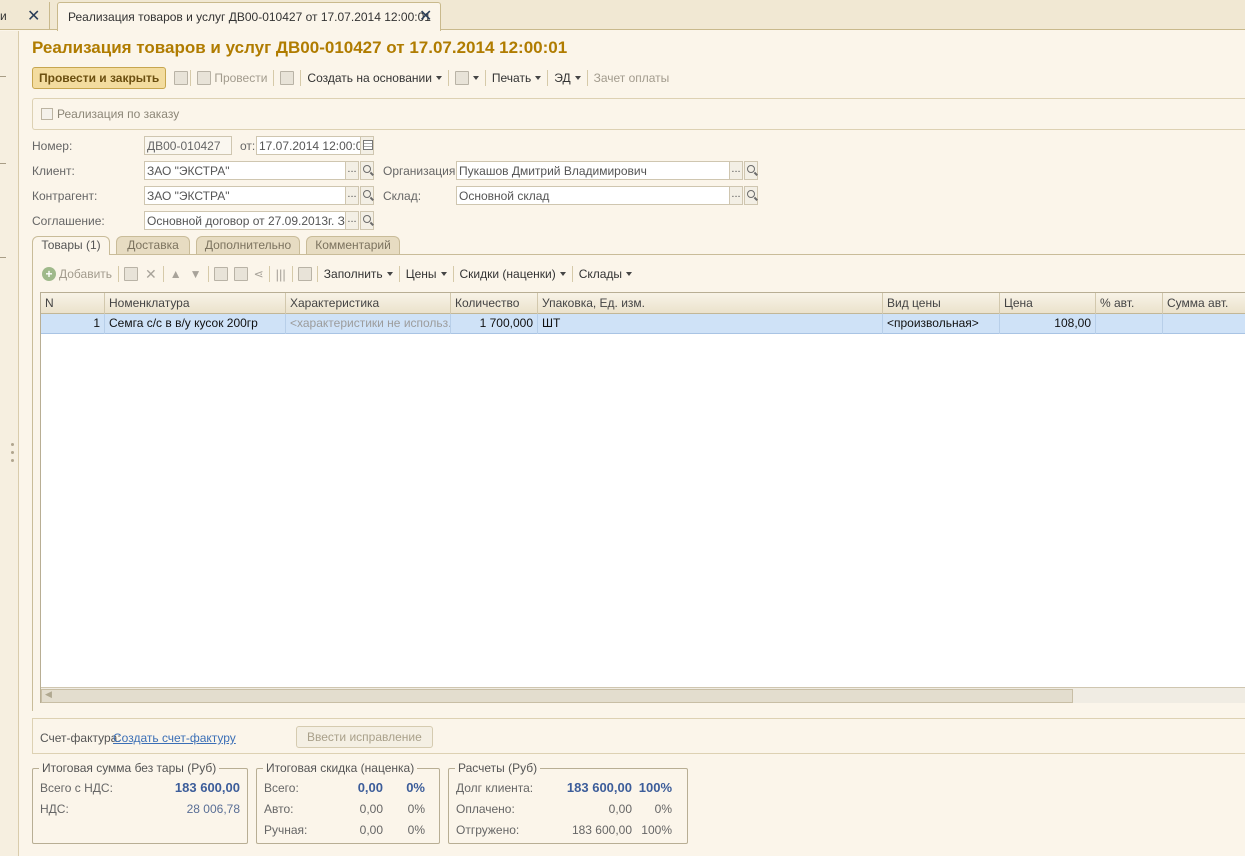 The width and height of the screenshot is (1245, 856). Describe the element at coordinates (245, 220) in the screenshot. I see `agreement-field: Основной договор от 27.09.2013г. ЗАО` at that location.